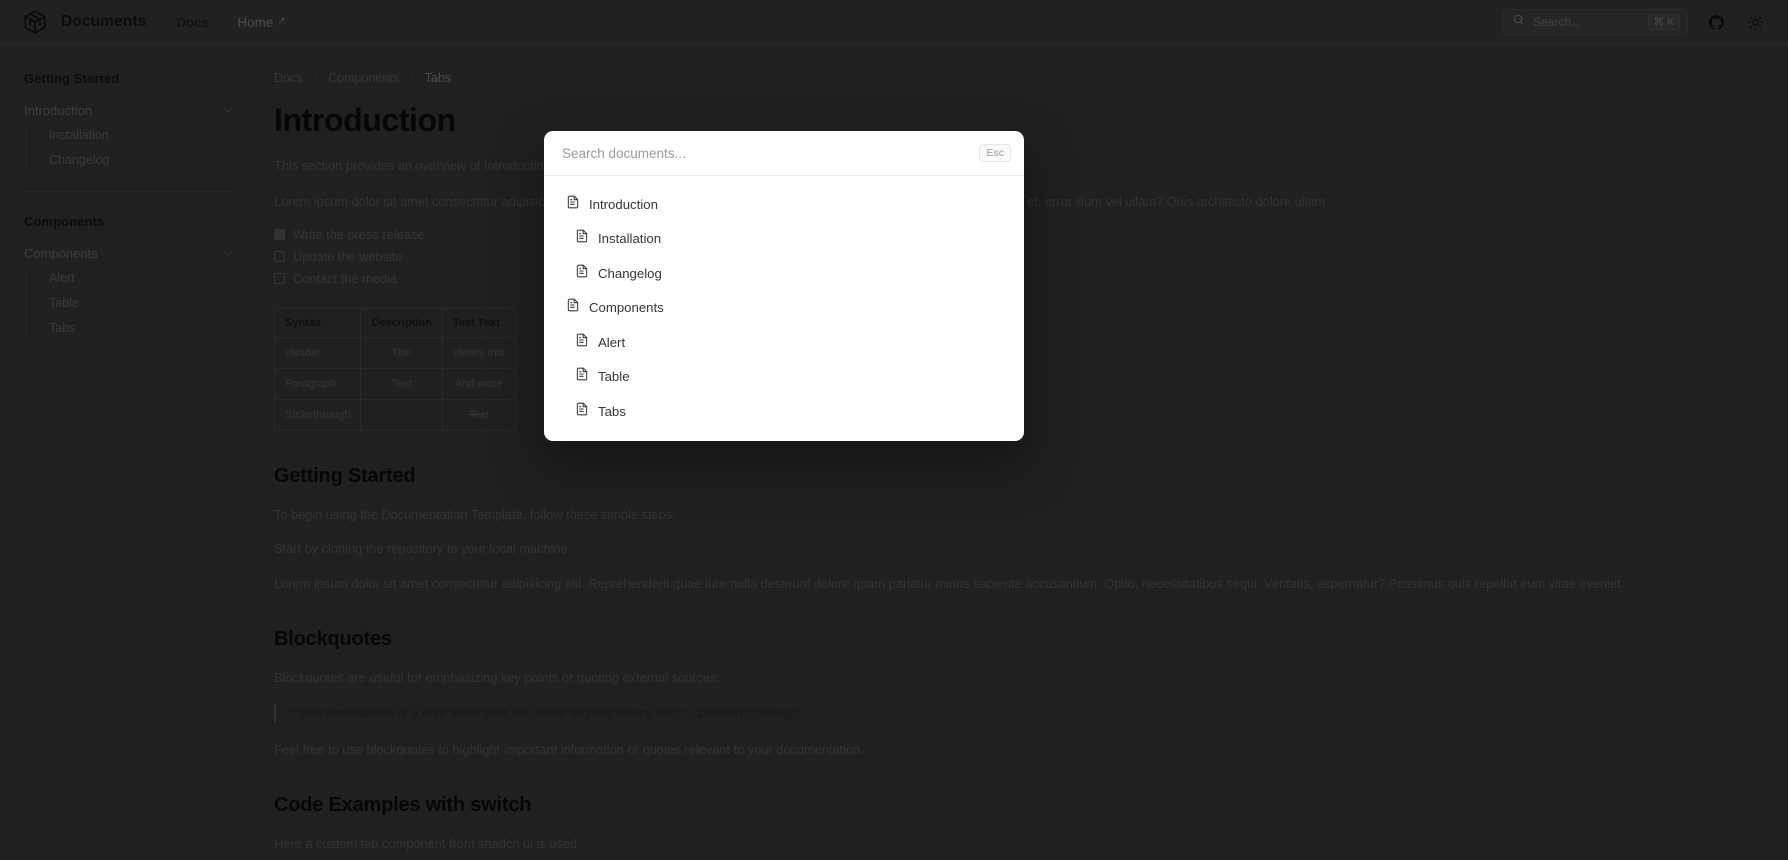  Describe the element at coordinates (771, 153) in the screenshot. I see `search-documents-input` at that location.